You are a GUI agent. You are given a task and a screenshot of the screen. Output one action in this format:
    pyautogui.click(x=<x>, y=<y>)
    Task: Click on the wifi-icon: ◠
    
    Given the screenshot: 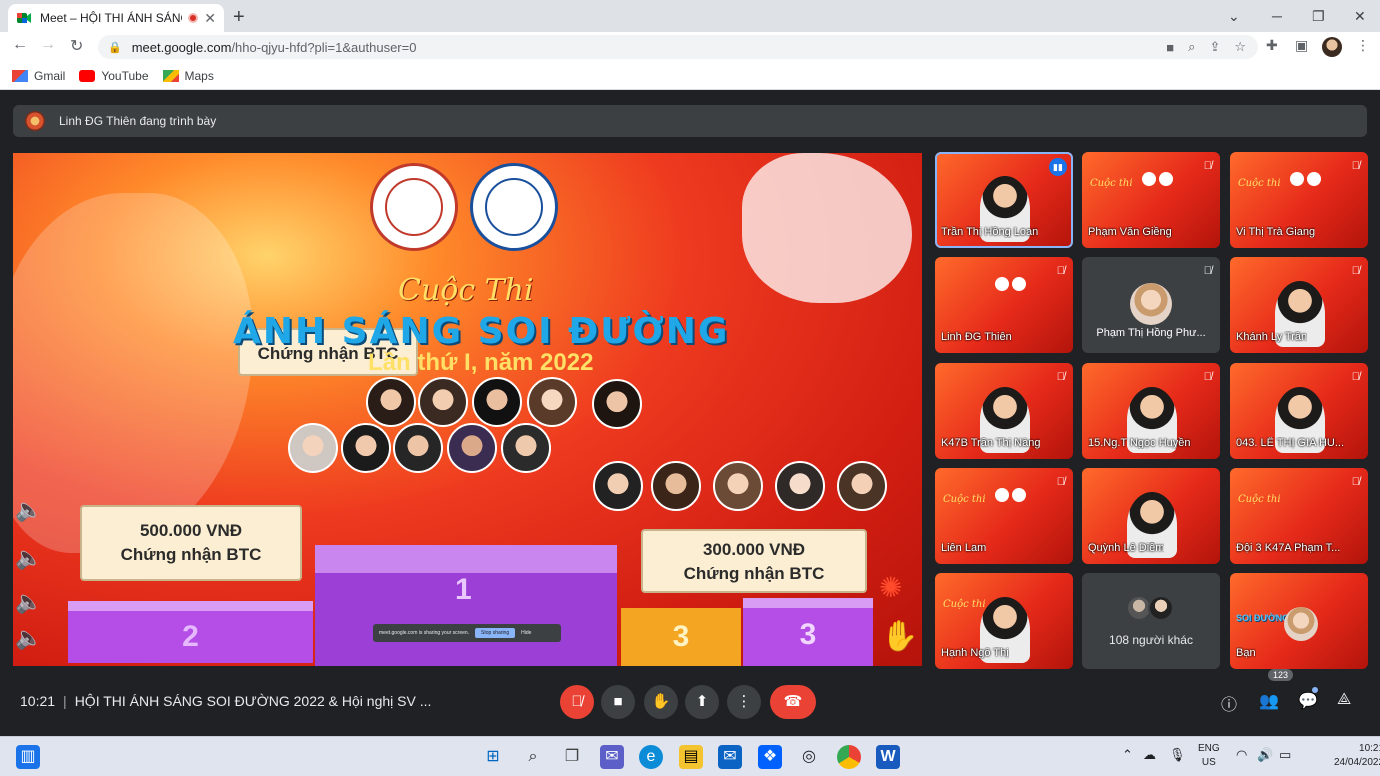 What is the action you would take?
    pyautogui.click(x=1241, y=755)
    